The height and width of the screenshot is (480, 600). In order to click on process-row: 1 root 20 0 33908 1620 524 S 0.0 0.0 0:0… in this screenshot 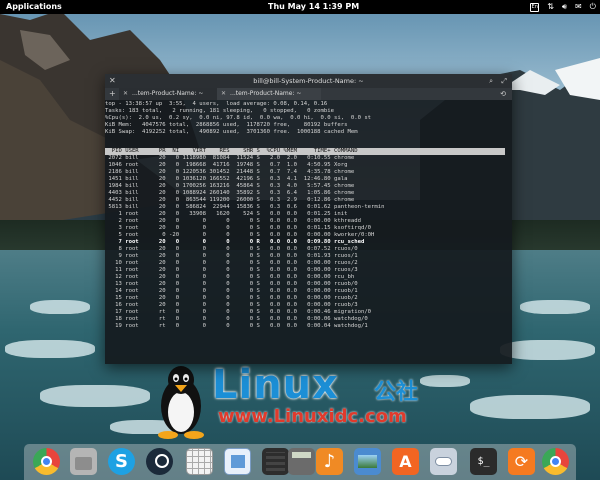, I will do `click(226, 214)`.